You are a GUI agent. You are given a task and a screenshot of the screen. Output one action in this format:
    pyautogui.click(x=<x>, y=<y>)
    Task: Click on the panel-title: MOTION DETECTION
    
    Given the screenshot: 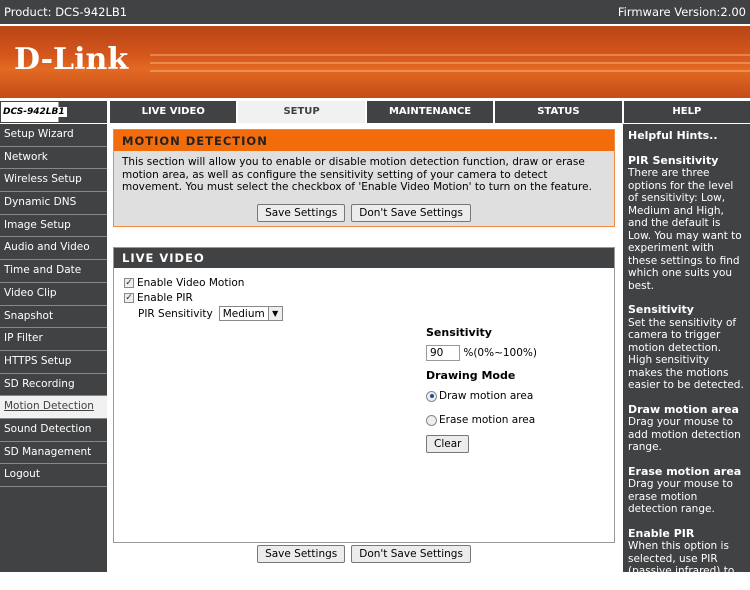 What is the action you would take?
    pyautogui.click(x=364, y=140)
    